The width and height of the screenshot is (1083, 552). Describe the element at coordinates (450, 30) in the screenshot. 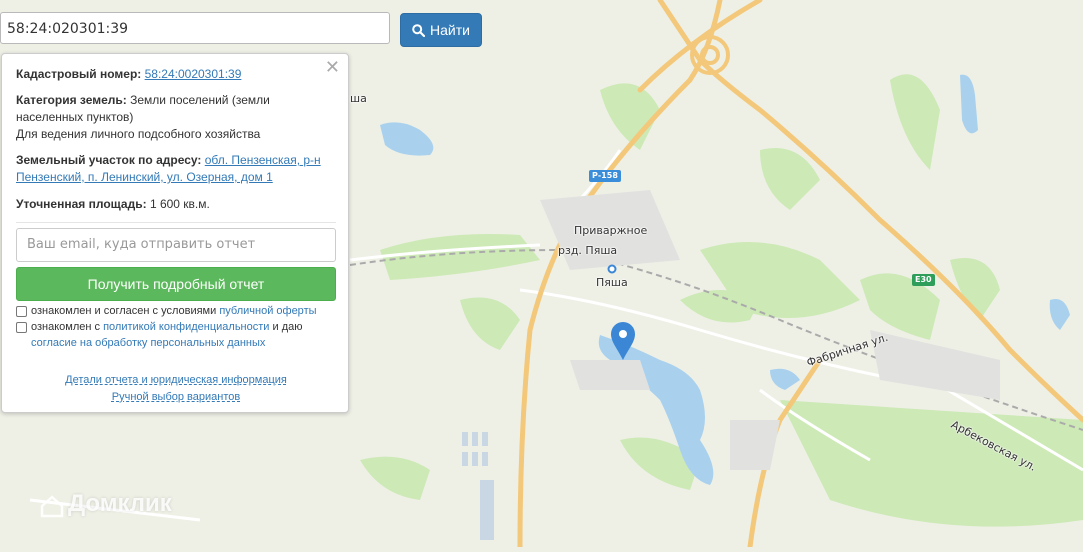

I see `search-button-label: Найти` at that location.